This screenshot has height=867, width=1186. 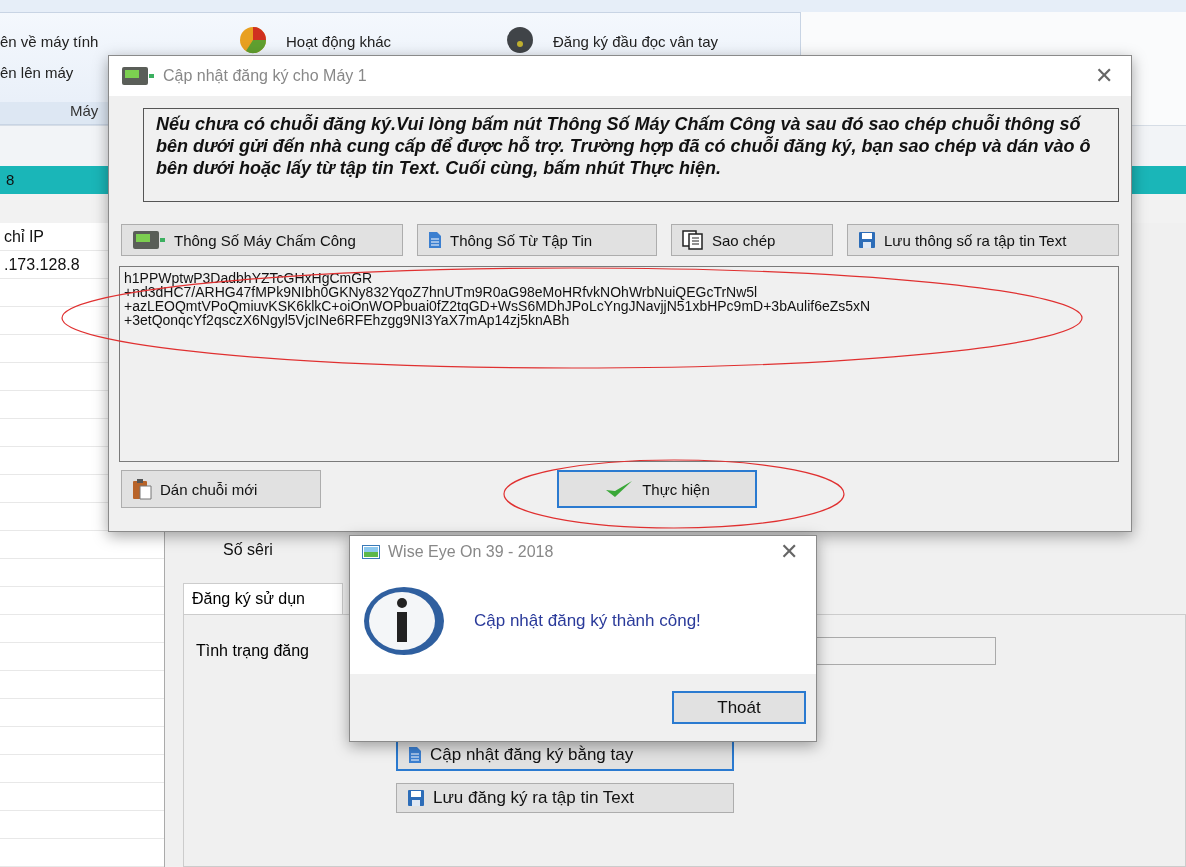 What do you see at coordinates (10, 180) in the screenshot?
I see `header-bar-text: 8` at bounding box center [10, 180].